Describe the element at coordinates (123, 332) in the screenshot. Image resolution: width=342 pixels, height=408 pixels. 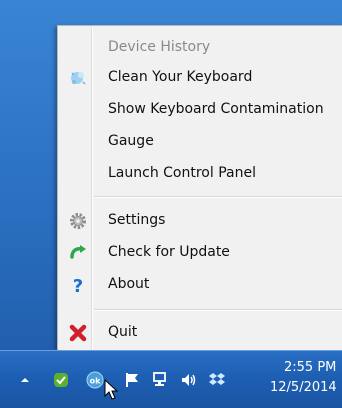
I see `menu-item-label: Quit` at that location.